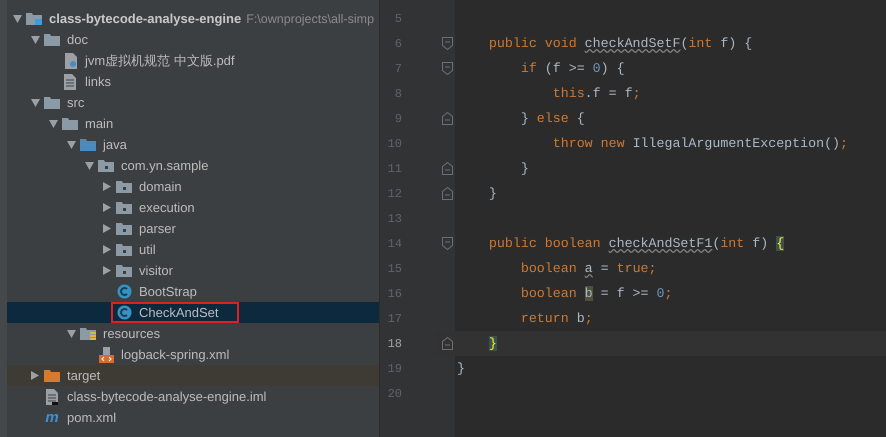  Describe the element at coordinates (157, 228) in the screenshot. I see `tree-item-label: parser` at that location.